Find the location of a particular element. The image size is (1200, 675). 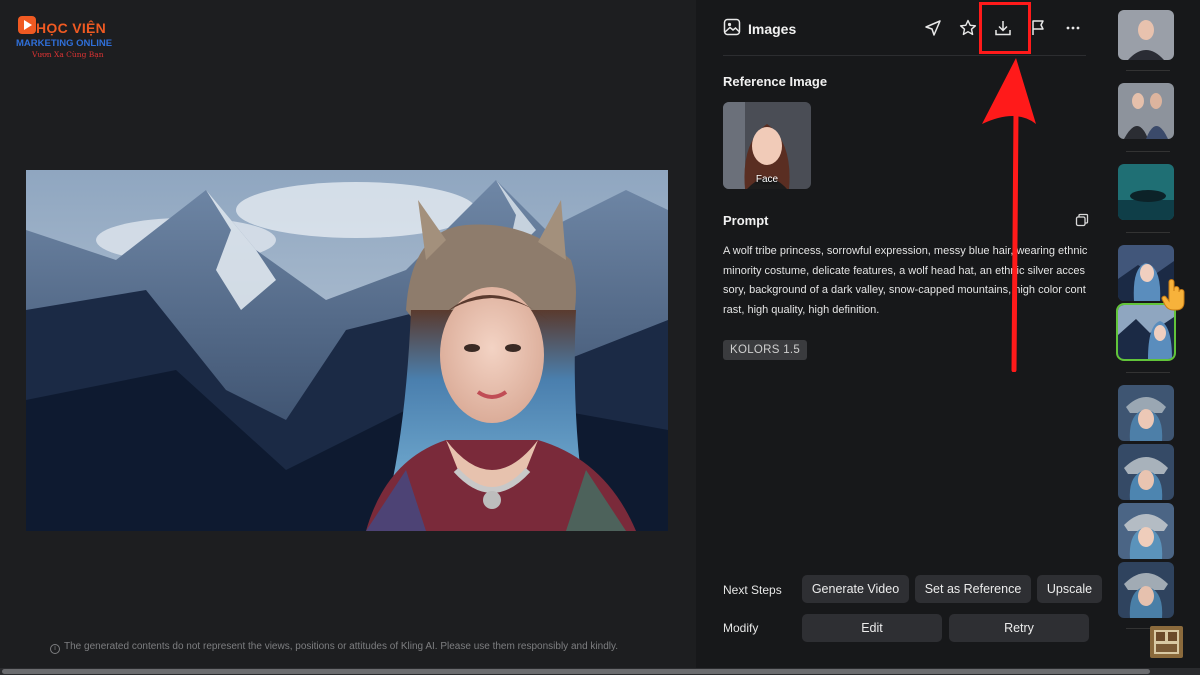

image-icon is located at coordinates (732, 27).